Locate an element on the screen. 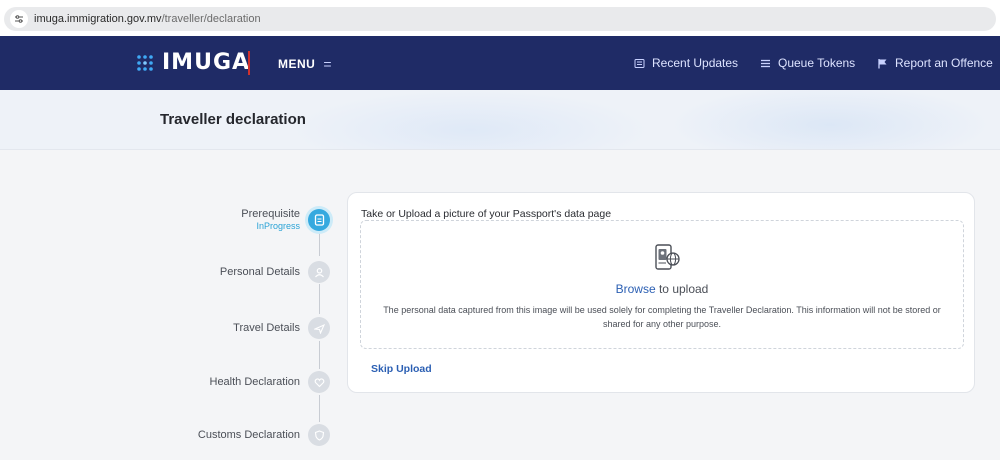 The image size is (1000, 460). step-health-declaration: Health Declaration is located at coordinates (270, 382).